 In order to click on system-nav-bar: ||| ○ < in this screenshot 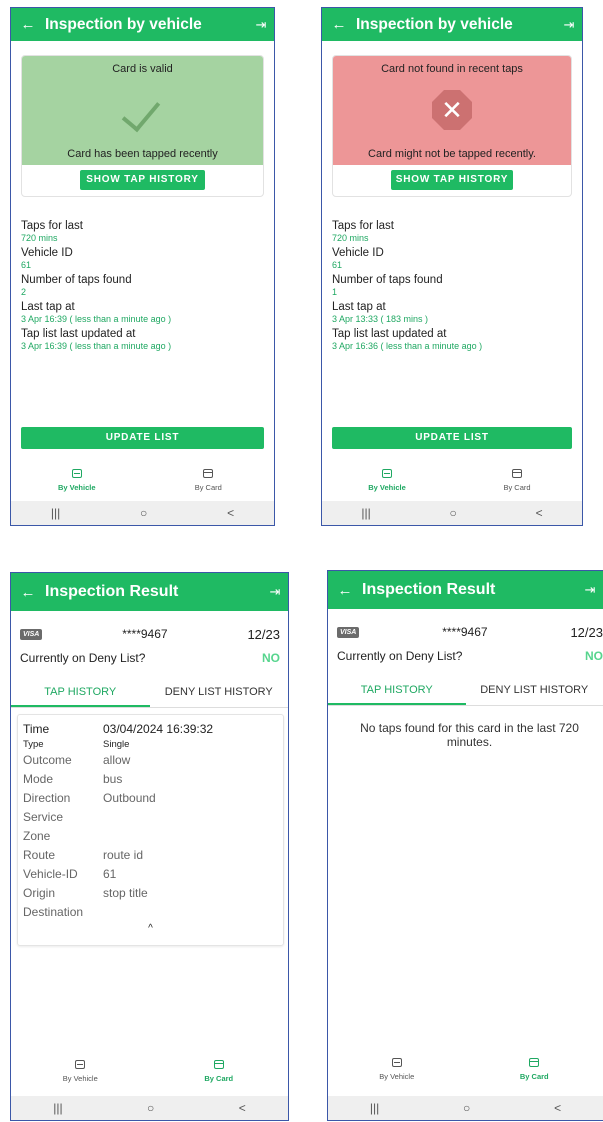, I will do `click(465, 1108)`.